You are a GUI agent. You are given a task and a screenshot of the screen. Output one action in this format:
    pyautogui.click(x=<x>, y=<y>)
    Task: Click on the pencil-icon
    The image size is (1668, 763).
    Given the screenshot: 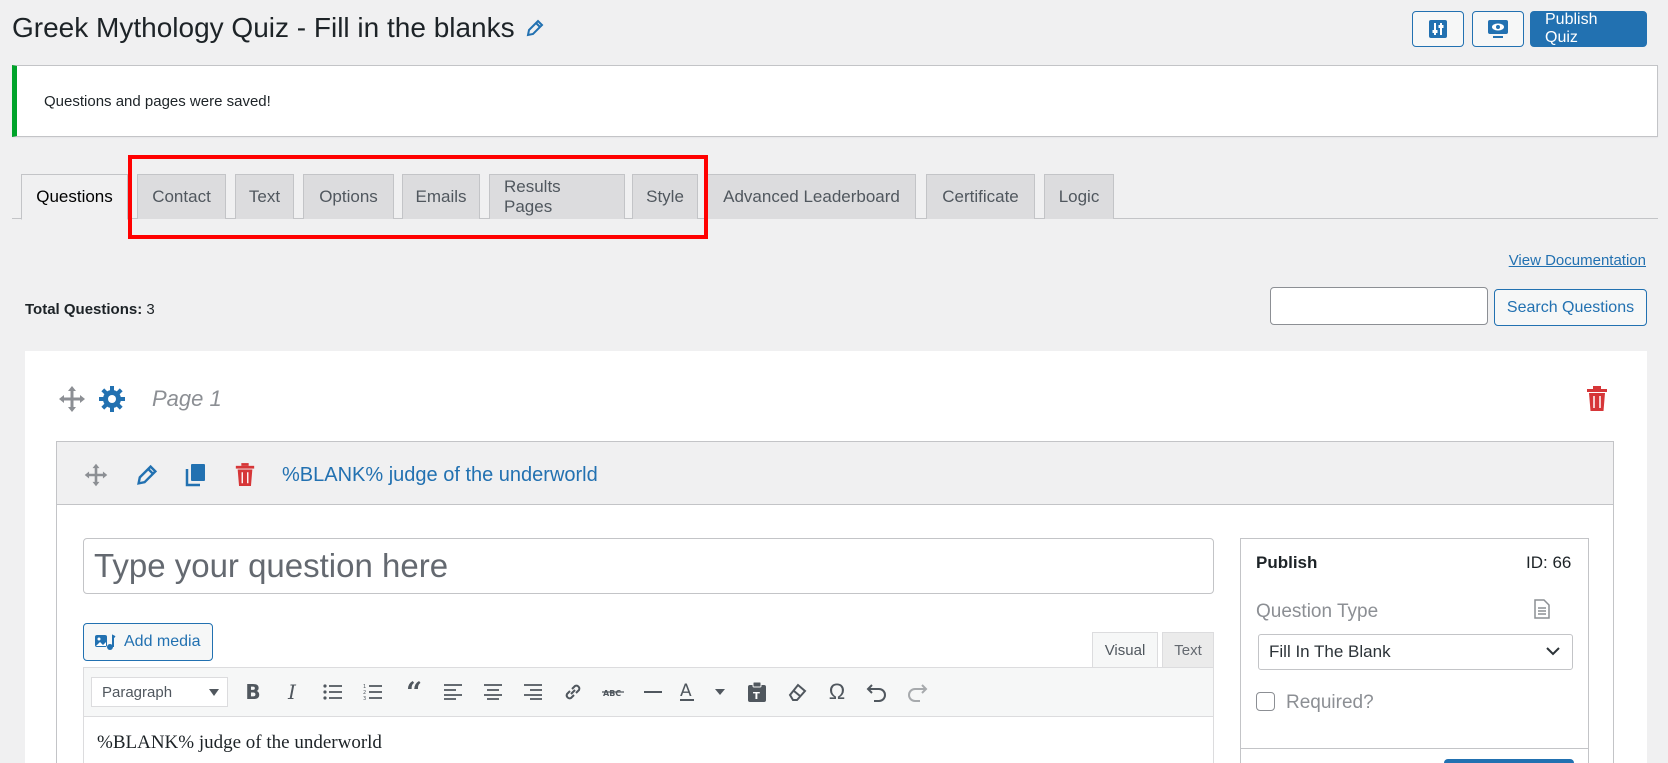 What is the action you would take?
    pyautogui.click(x=535, y=28)
    